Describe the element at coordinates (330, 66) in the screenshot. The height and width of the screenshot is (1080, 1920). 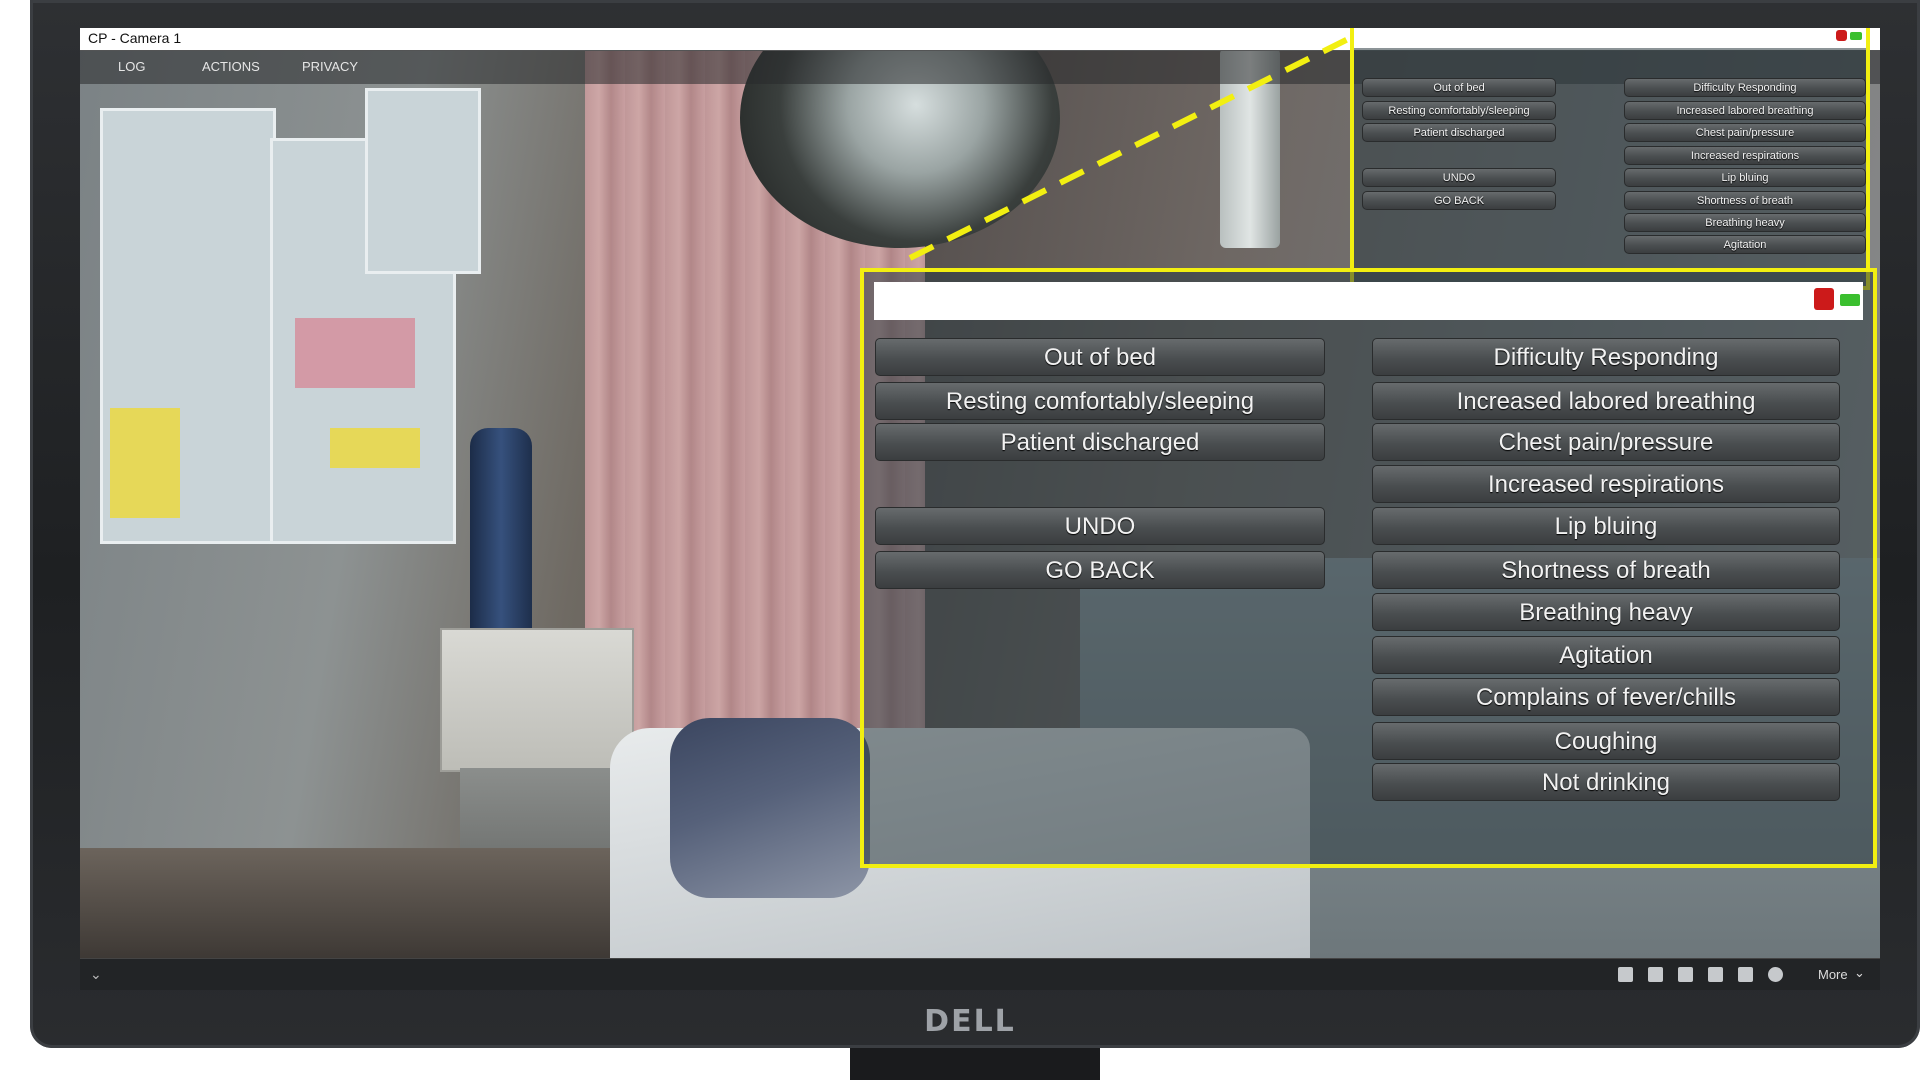
I see `menu-privacy: PRIVACY` at that location.